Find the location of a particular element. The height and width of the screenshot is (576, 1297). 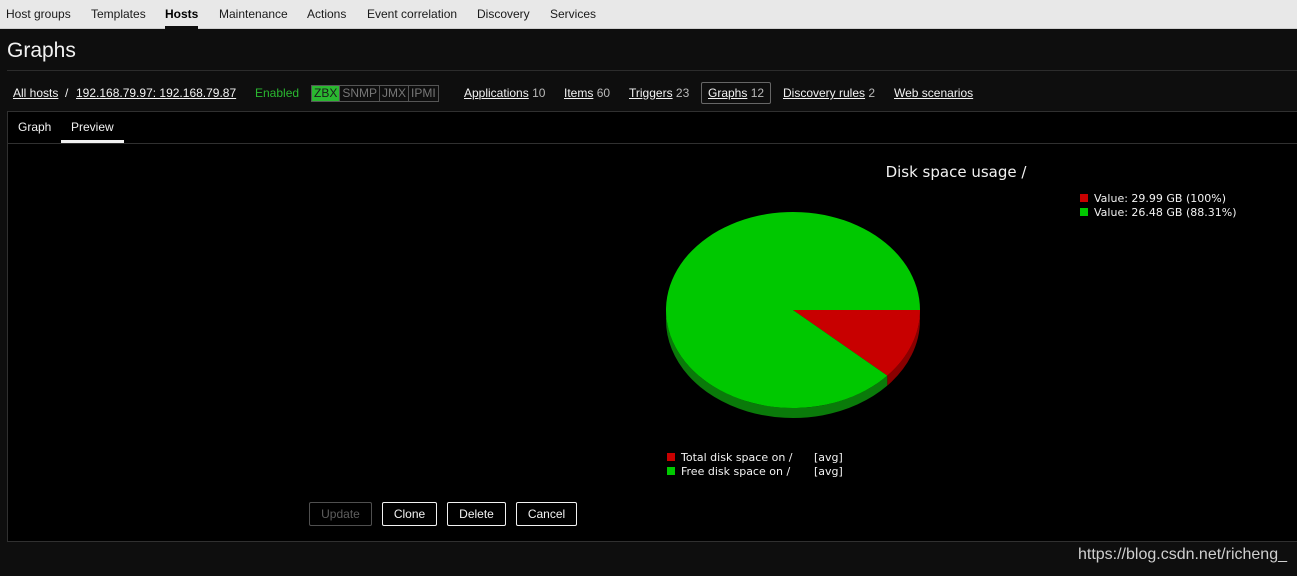

chart-title: Disk space usage / is located at coordinates (957, 172).